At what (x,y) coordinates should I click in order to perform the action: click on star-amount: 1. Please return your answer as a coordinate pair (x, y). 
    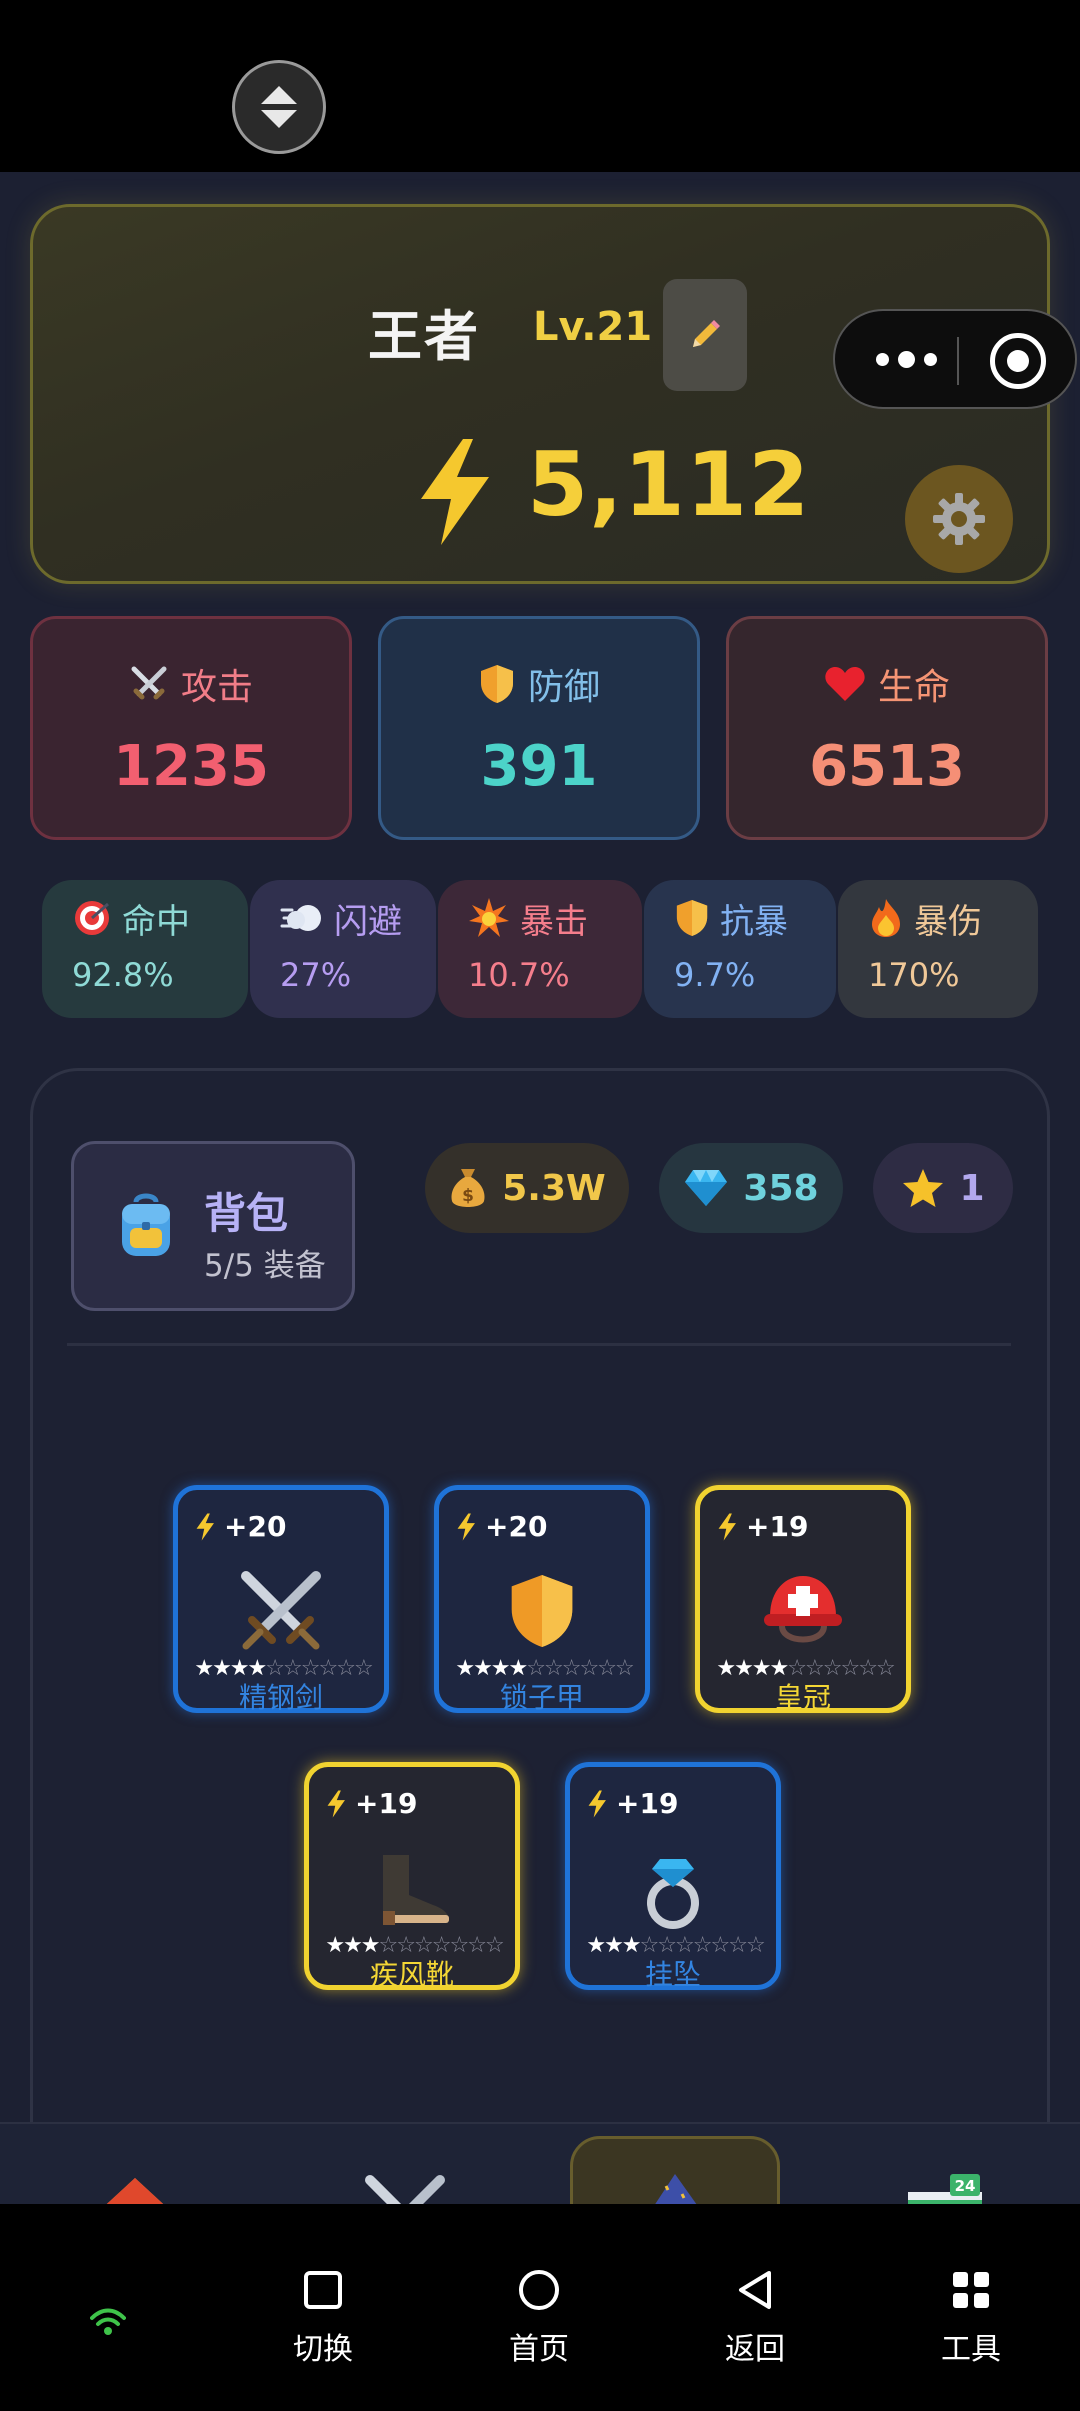
    Looking at the image, I should click on (972, 1188).